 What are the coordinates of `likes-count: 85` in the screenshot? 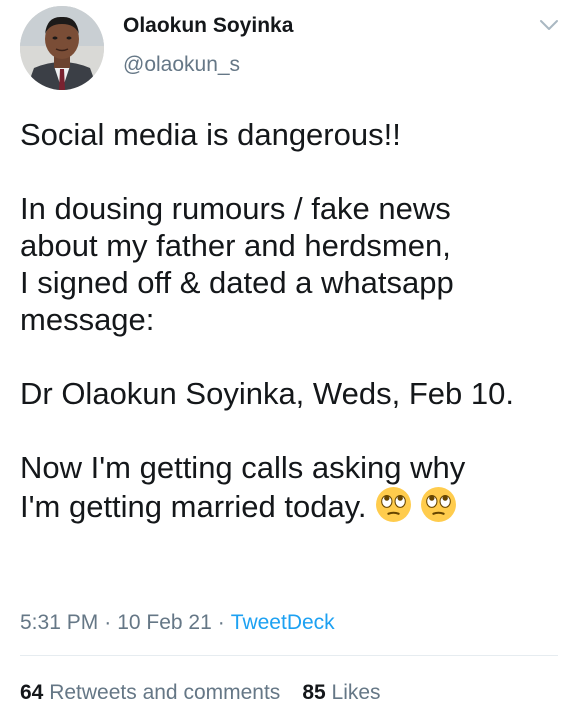 It's located at (314, 692).